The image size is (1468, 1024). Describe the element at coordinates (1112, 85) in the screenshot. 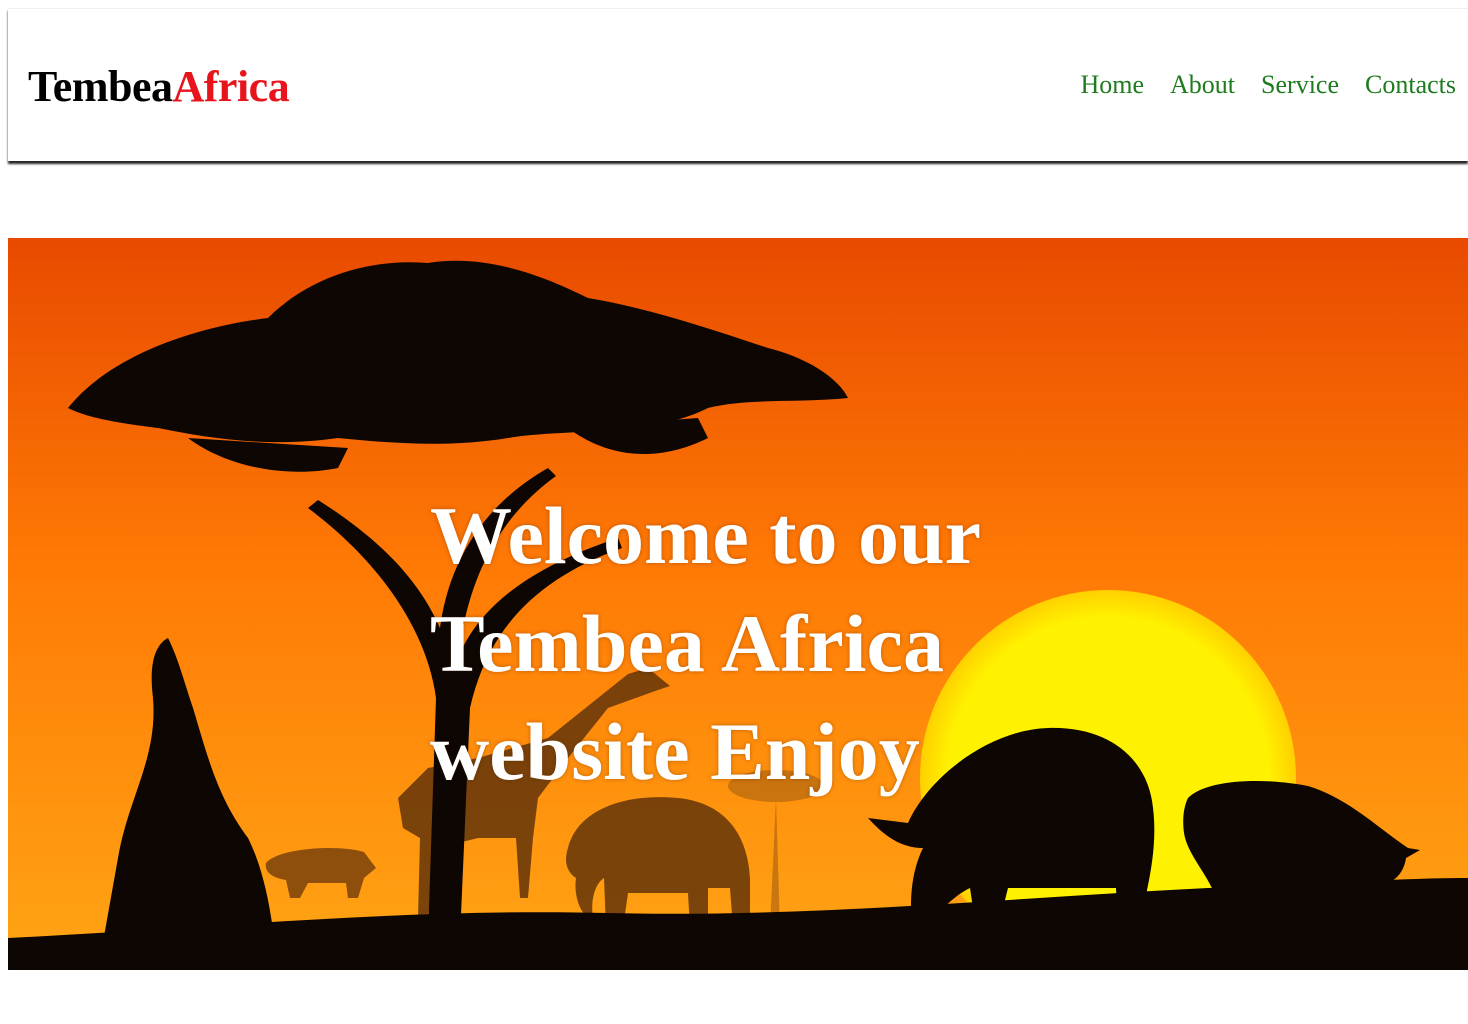

I see `nav-link-home: Home` at that location.